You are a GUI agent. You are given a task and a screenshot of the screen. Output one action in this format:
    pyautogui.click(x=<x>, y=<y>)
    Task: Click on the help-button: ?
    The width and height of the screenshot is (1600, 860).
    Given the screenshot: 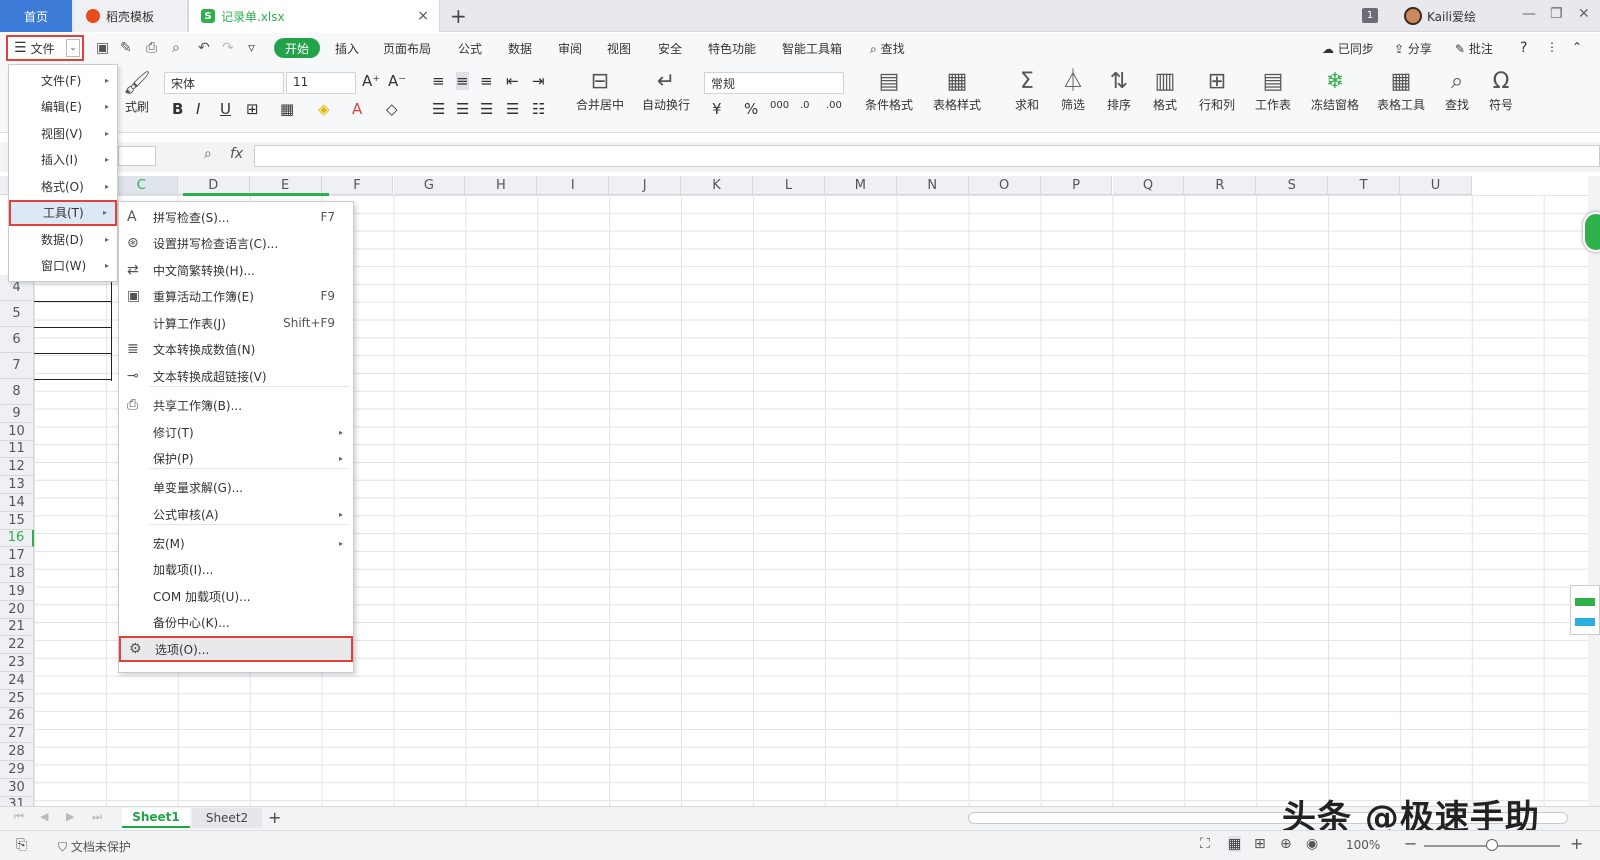 What is the action you would take?
    pyautogui.click(x=1523, y=48)
    